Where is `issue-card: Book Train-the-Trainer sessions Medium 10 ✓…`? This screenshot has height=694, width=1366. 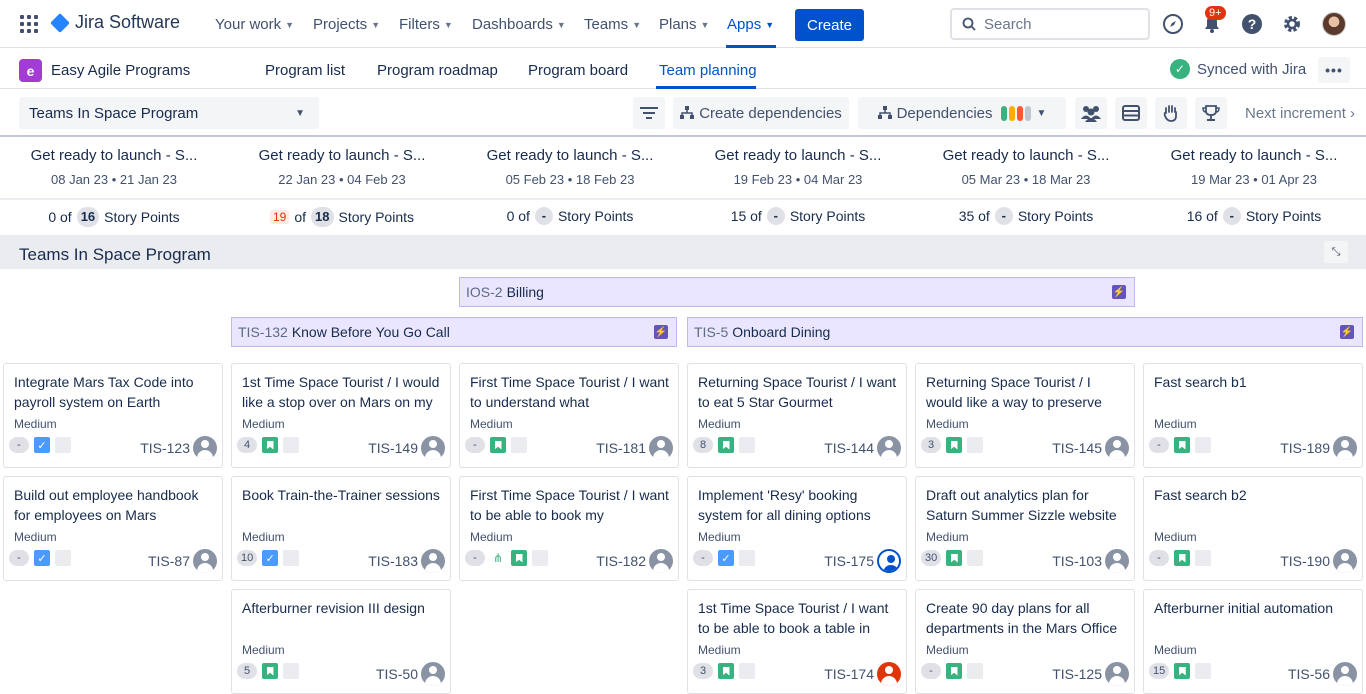
issue-card: Book Train-the-Trainer sessions Medium 10 ✓… is located at coordinates (341, 528).